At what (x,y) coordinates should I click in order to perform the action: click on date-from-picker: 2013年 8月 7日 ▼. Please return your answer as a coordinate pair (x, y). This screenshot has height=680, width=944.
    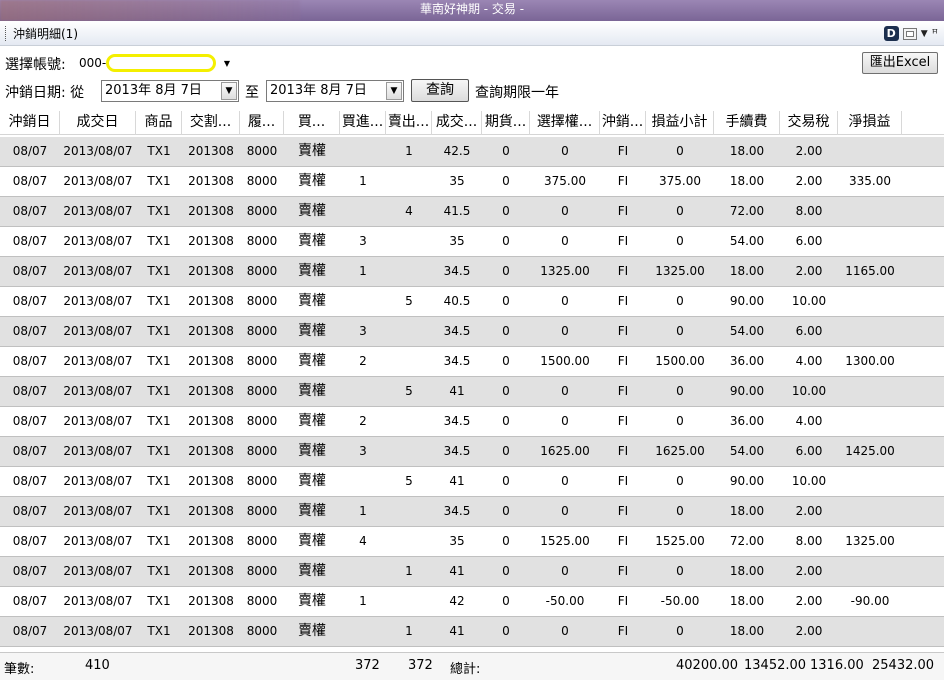
    Looking at the image, I should click on (170, 91).